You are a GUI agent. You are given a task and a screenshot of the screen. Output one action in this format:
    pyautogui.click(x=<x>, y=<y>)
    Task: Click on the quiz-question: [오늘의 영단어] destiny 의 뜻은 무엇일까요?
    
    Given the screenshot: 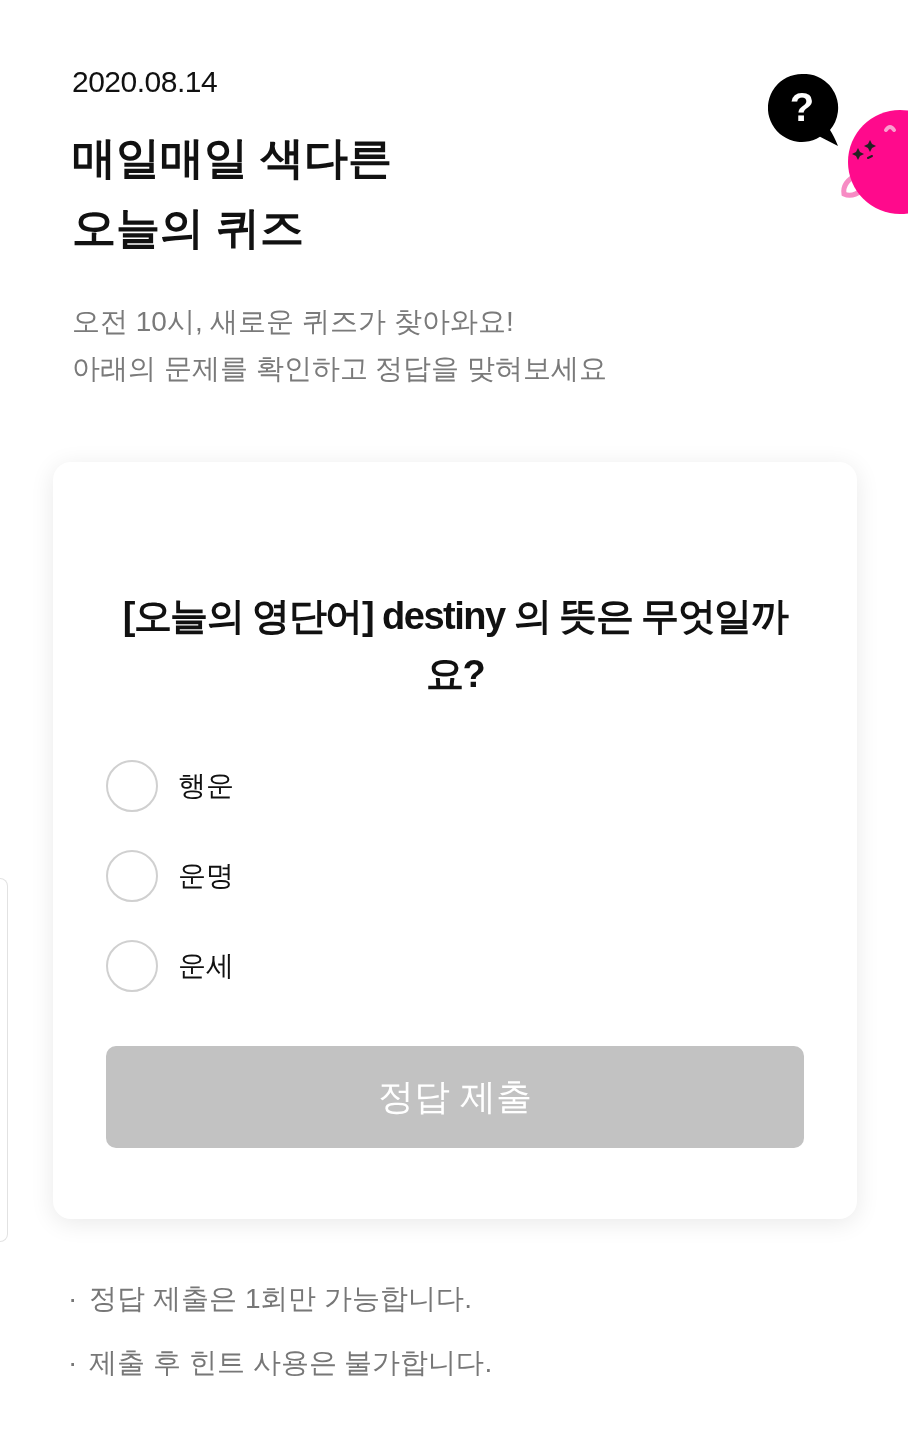 What is the action you would take?
    pyautogui.click(x=455, y=645)
    